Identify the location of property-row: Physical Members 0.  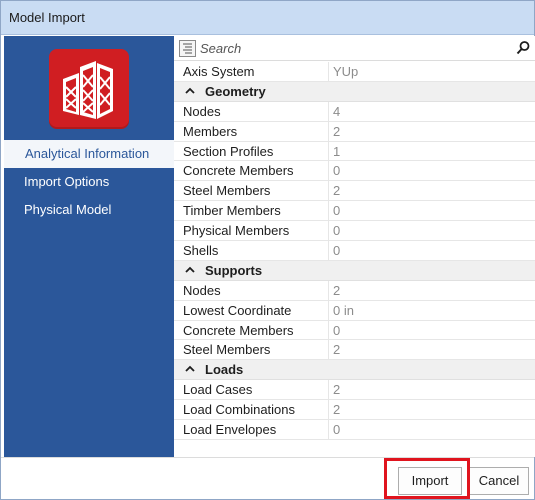
(354, 231).